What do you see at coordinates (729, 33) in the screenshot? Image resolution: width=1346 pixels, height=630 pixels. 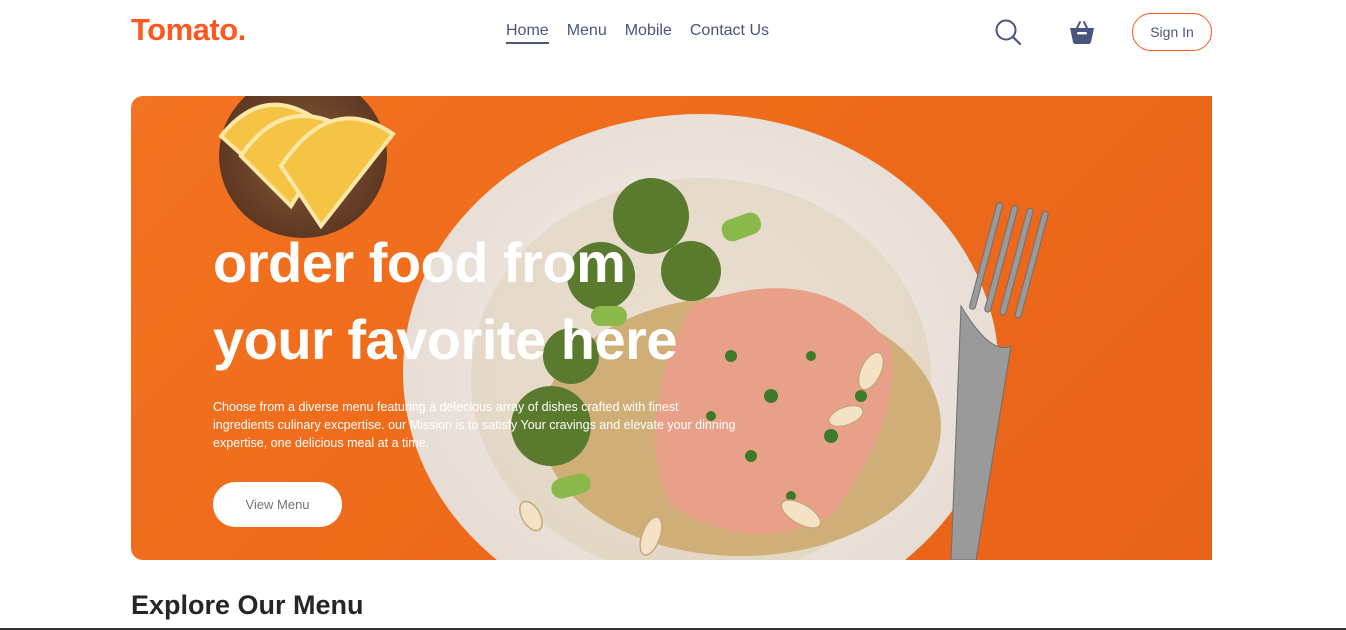 I see `nav-item-contact-us: Contact Us` at bounding box center [729, 33].